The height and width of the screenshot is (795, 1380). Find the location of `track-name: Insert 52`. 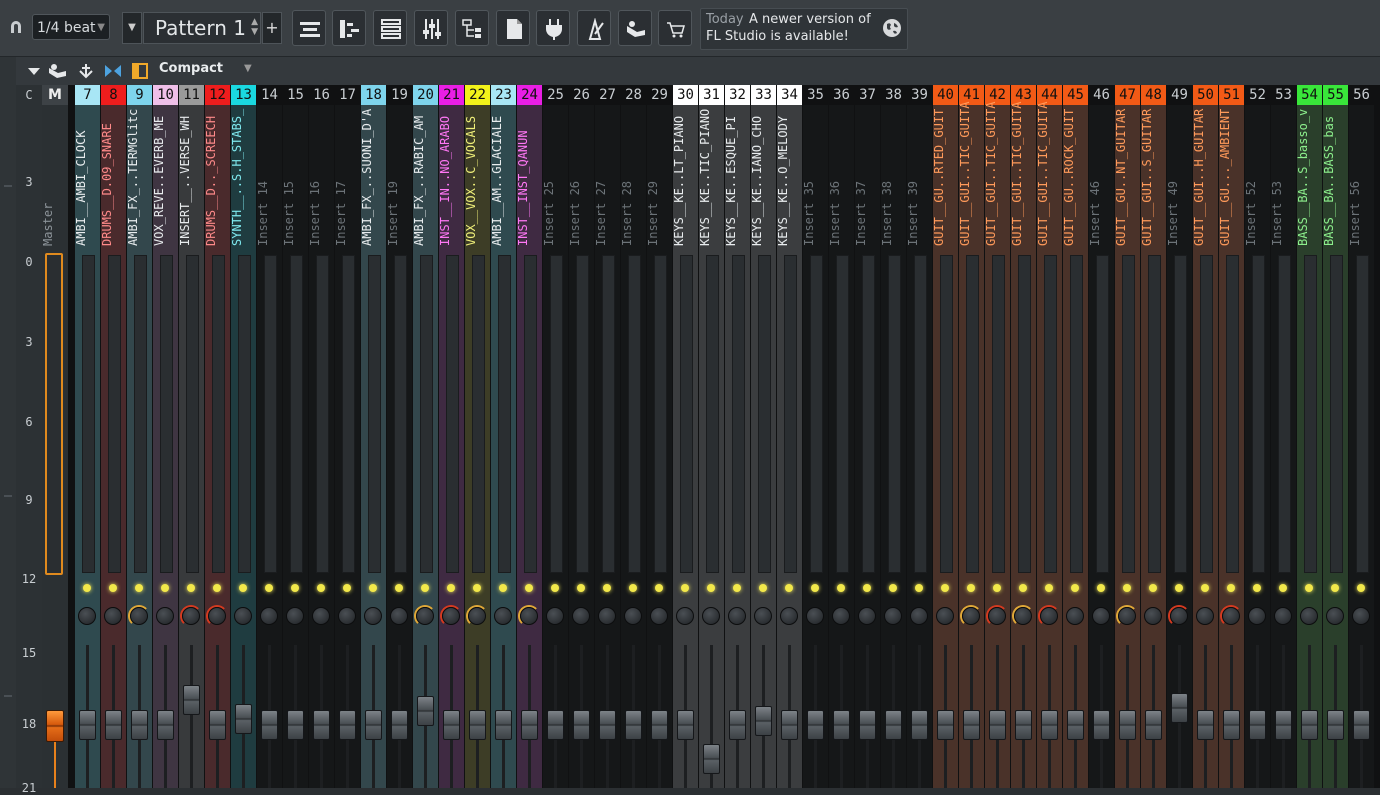

track-name: Insert 52 is located at coordinates (1257, 180).